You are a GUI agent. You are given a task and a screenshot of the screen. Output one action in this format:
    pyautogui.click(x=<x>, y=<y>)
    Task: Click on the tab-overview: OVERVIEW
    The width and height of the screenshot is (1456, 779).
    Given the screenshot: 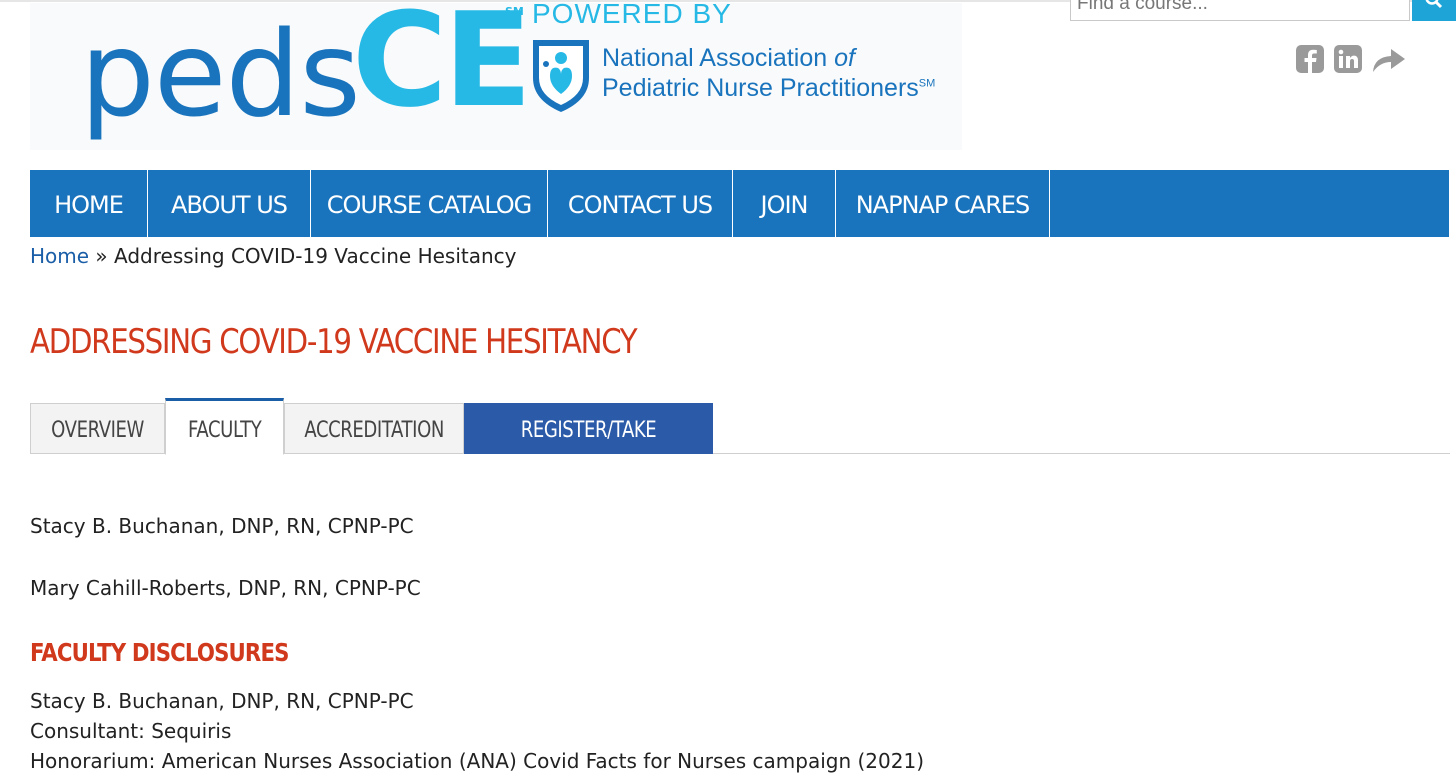 What is the action you would take?
    pyautogui.click(x=97, y=428)
    